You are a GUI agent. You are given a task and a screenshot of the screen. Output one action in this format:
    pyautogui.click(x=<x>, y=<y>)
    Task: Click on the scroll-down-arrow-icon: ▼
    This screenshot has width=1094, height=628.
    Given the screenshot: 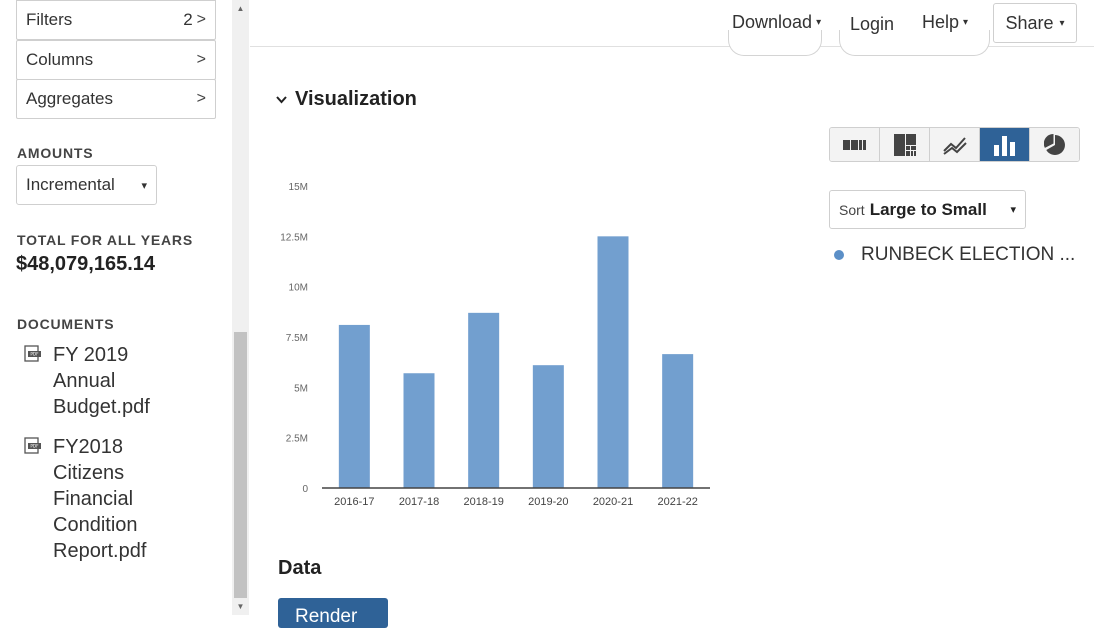 What is the action you would take?
    pyautogui.click(x=240, y=606)
    